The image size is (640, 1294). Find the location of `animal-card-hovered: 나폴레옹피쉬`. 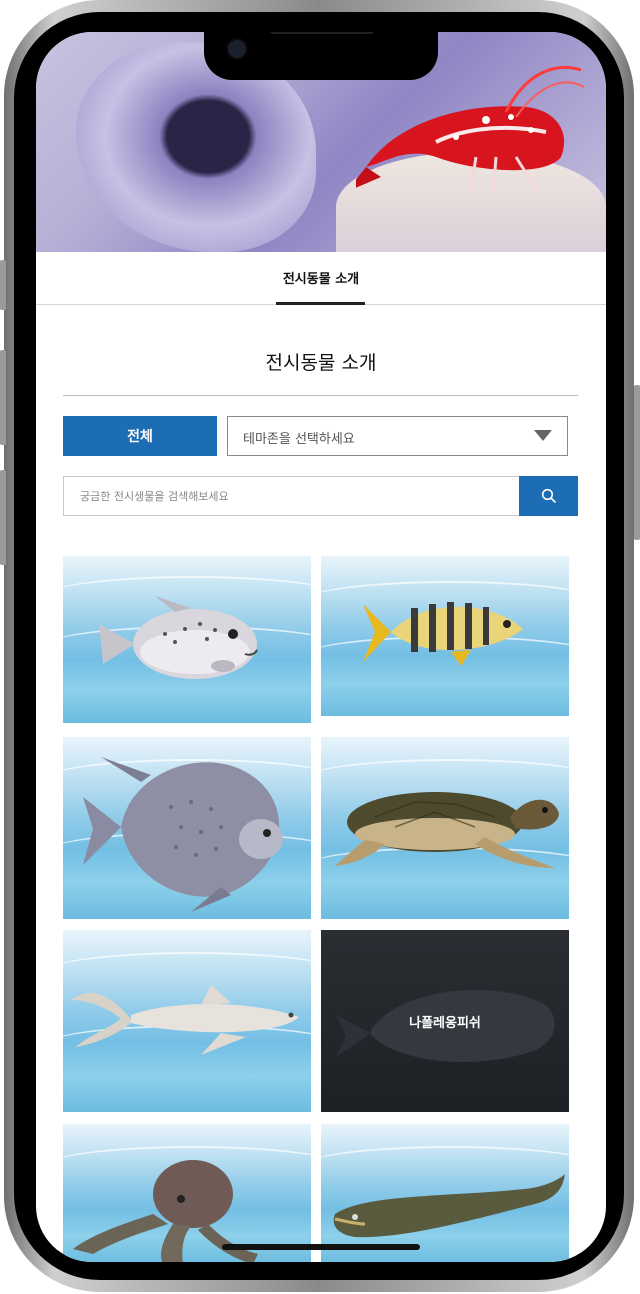

animal-card-hovered: 나폴레옹피쉬 is located at coordinates (445, 1021).